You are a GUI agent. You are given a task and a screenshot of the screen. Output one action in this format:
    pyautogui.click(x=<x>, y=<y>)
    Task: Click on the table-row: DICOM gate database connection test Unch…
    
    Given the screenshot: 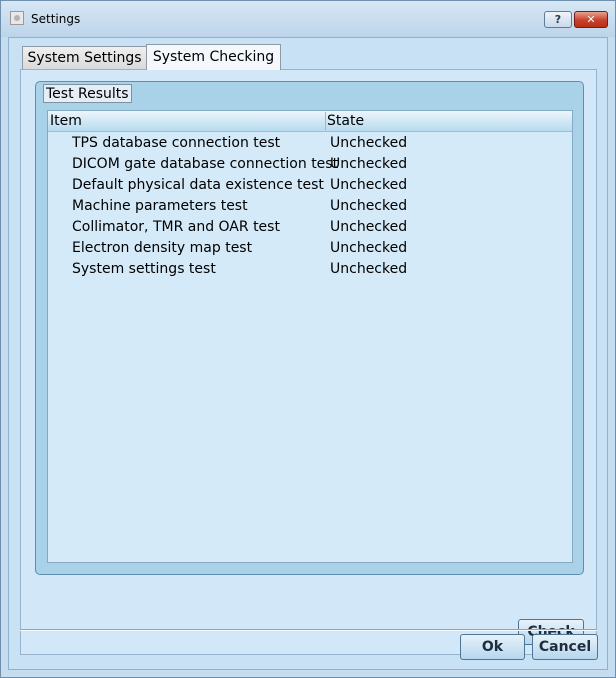 What is the action you would take?
    pyautogui.click(x=310, y=164)
    